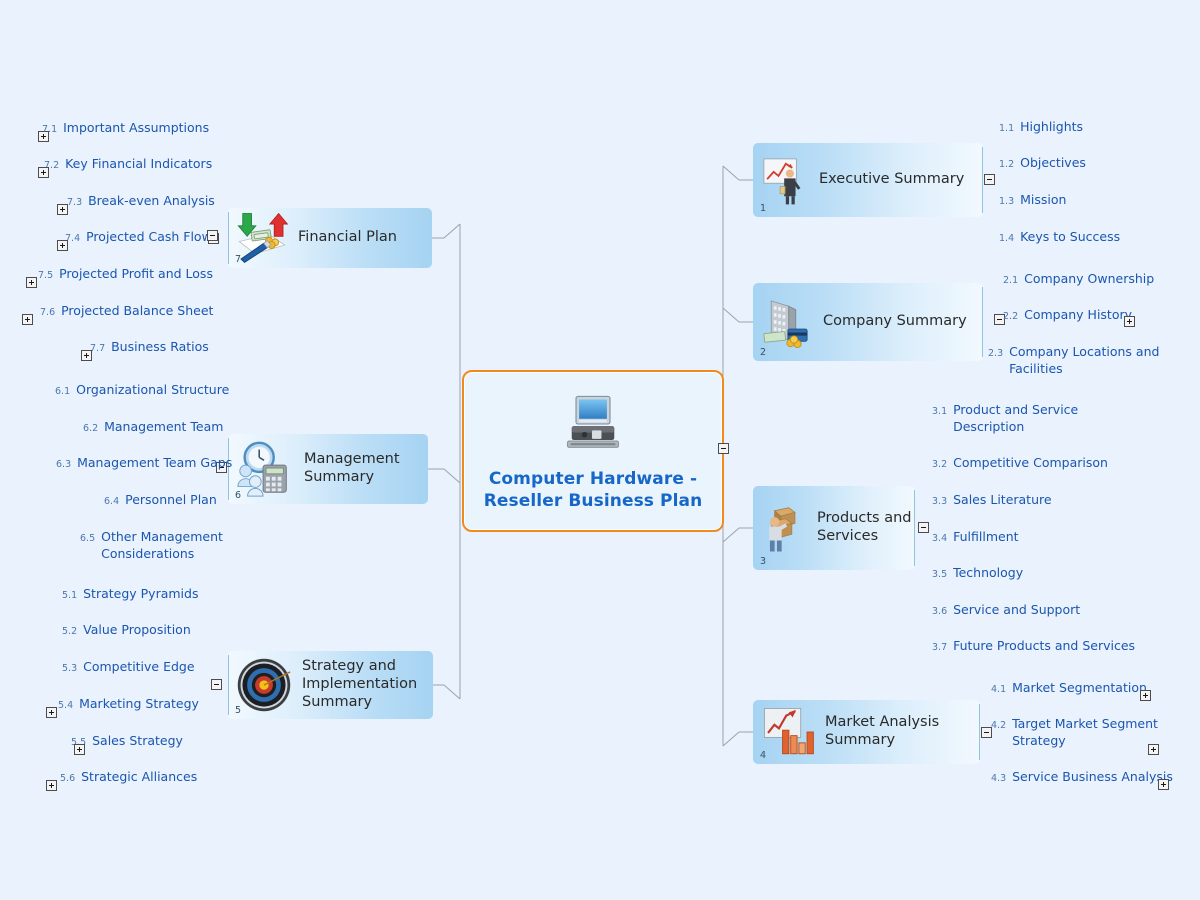  Describe the element at coordinates (763, 561) in the screenshot. I see `branch-number-3: 3` at that location.